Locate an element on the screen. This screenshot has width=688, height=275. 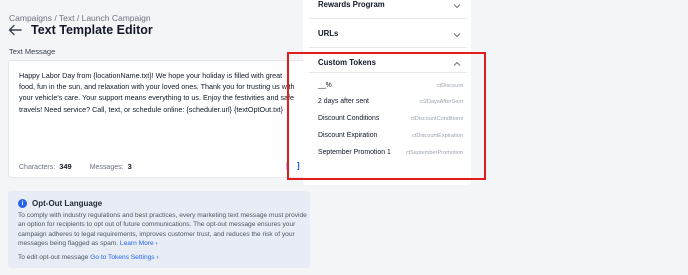
accordion-urls: URLs is located at coordinates (389, 33).